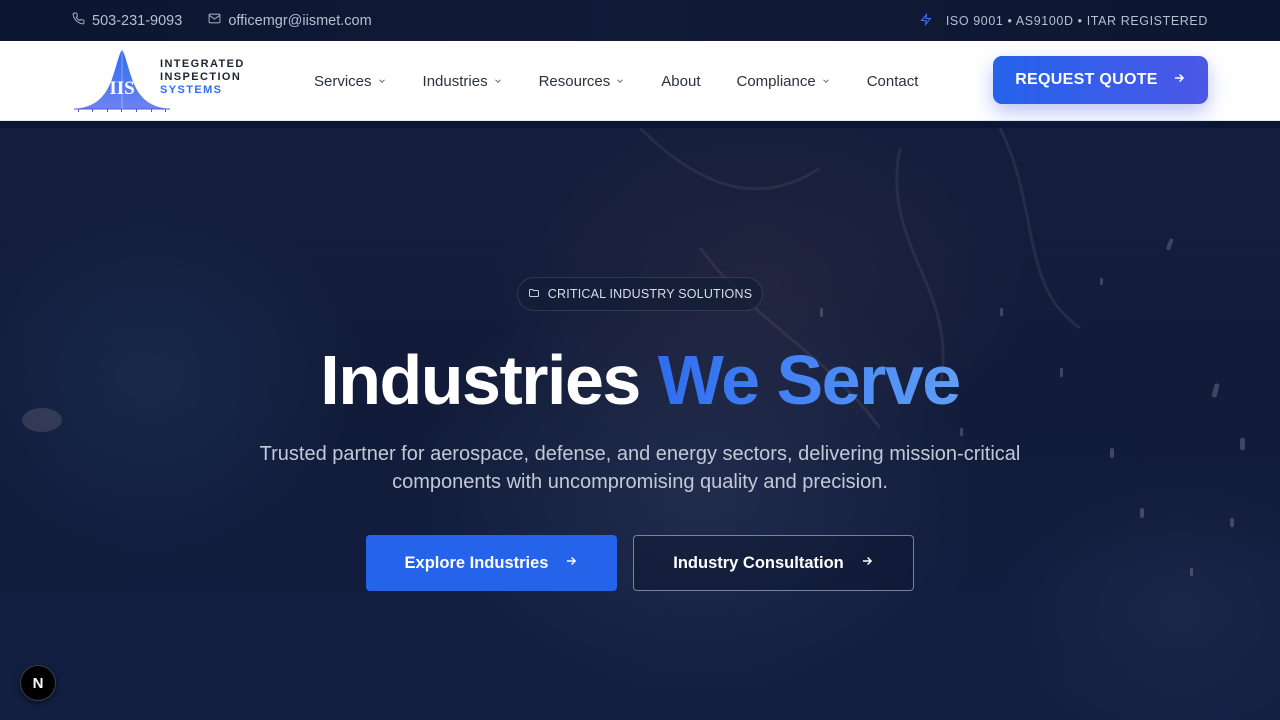  Describe the element at coordinates (137, 20) in the screenshot. I see `phone-number: 503-231-9093` at that location.